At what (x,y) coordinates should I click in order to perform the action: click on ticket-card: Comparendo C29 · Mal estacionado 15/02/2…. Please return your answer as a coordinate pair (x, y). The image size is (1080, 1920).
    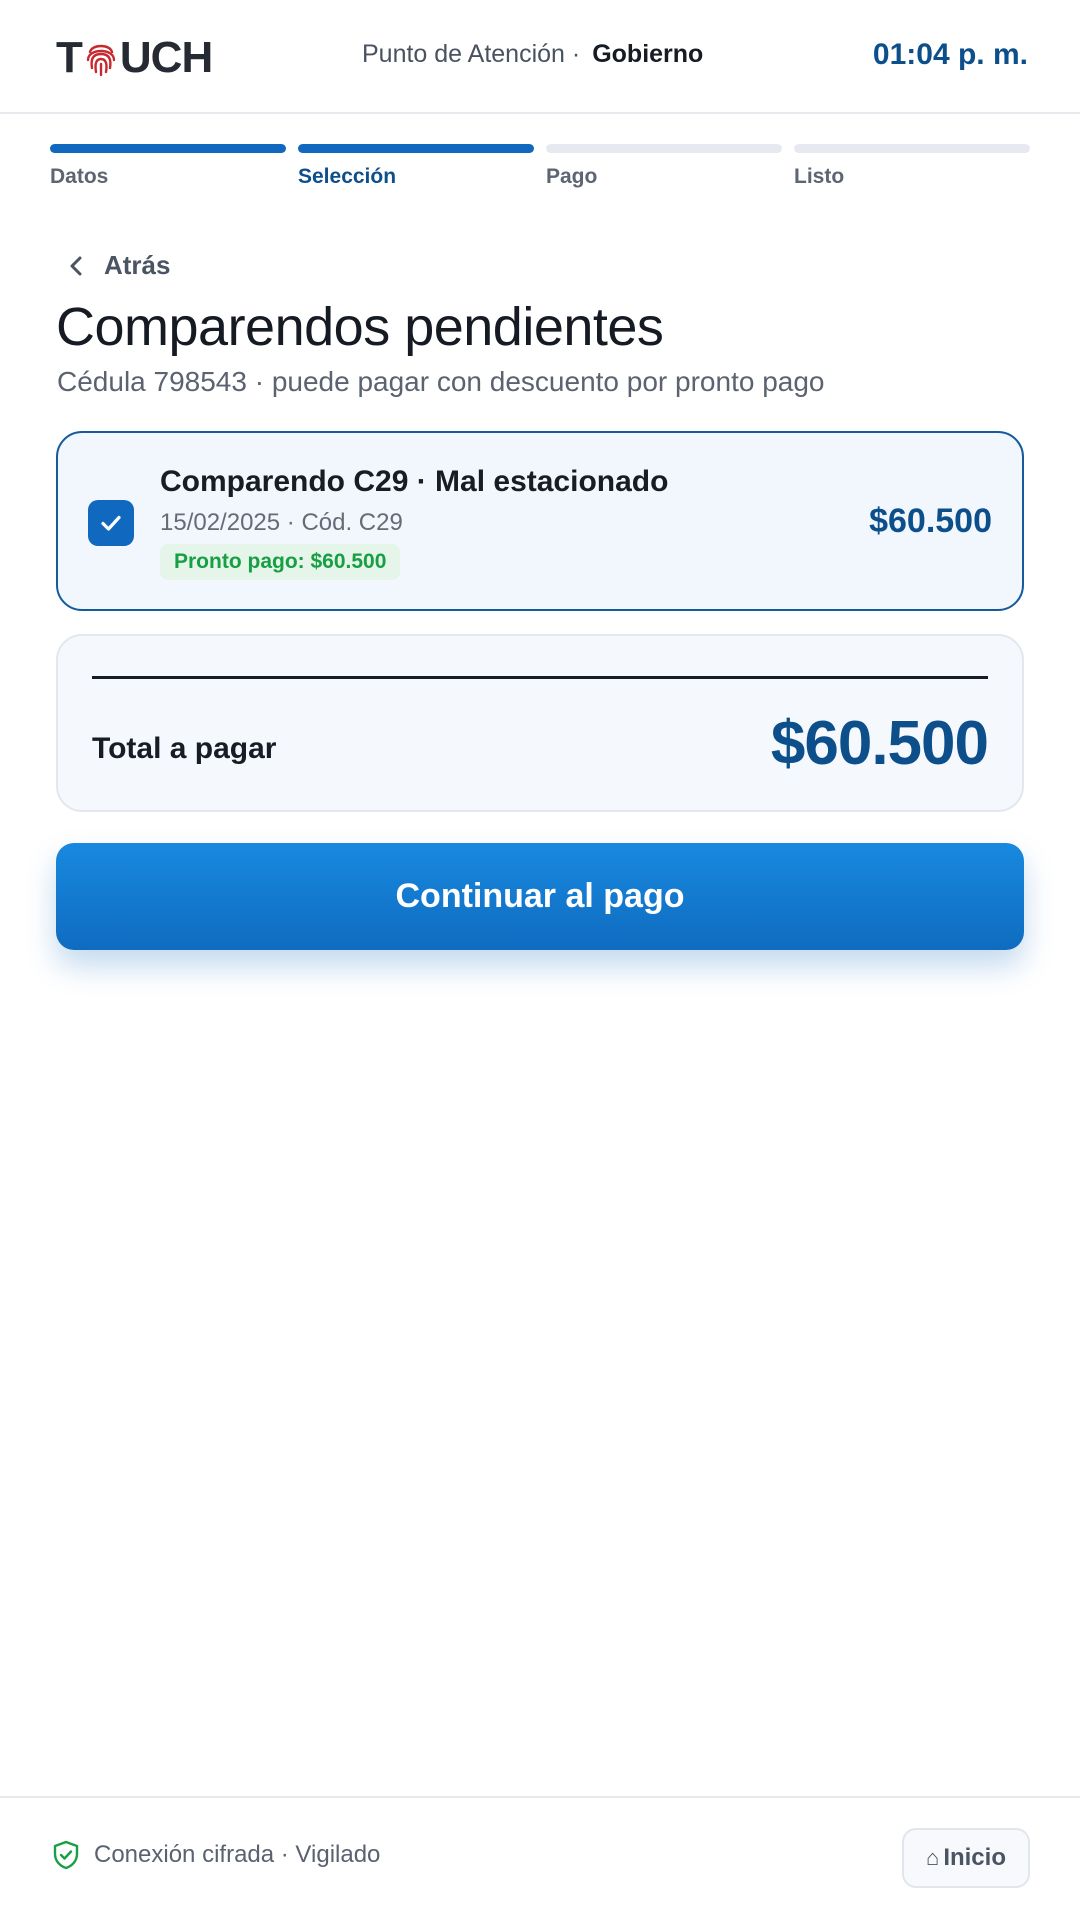
    Looking at the image, I should click on (540, 521).